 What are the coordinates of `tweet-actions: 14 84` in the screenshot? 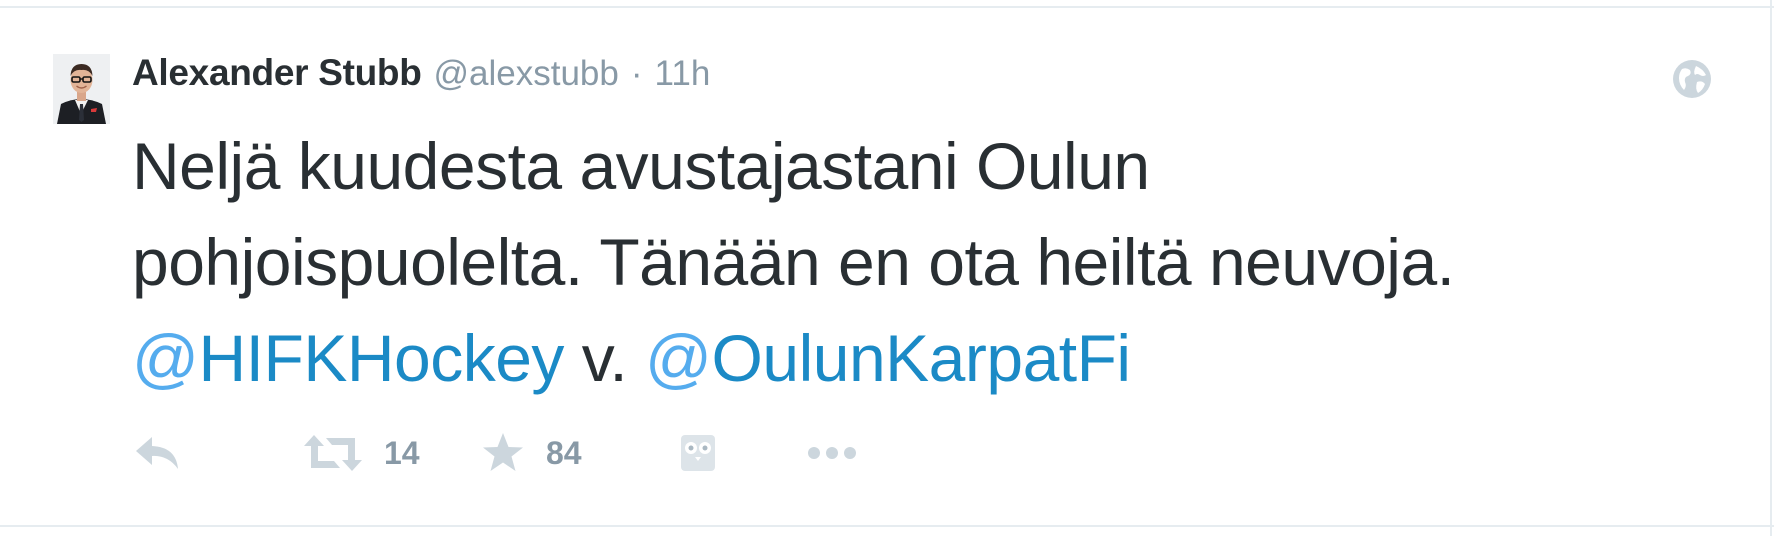 It's located at (584, 453).